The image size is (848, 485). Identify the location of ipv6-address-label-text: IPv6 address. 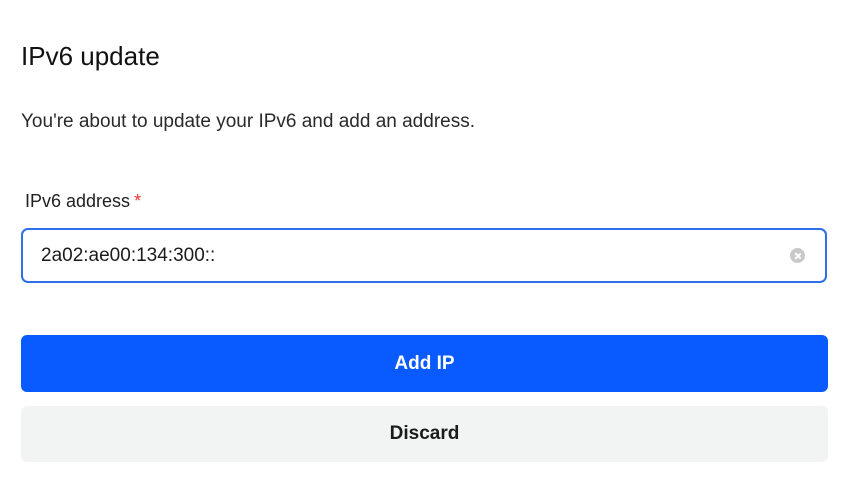
(78, 201).